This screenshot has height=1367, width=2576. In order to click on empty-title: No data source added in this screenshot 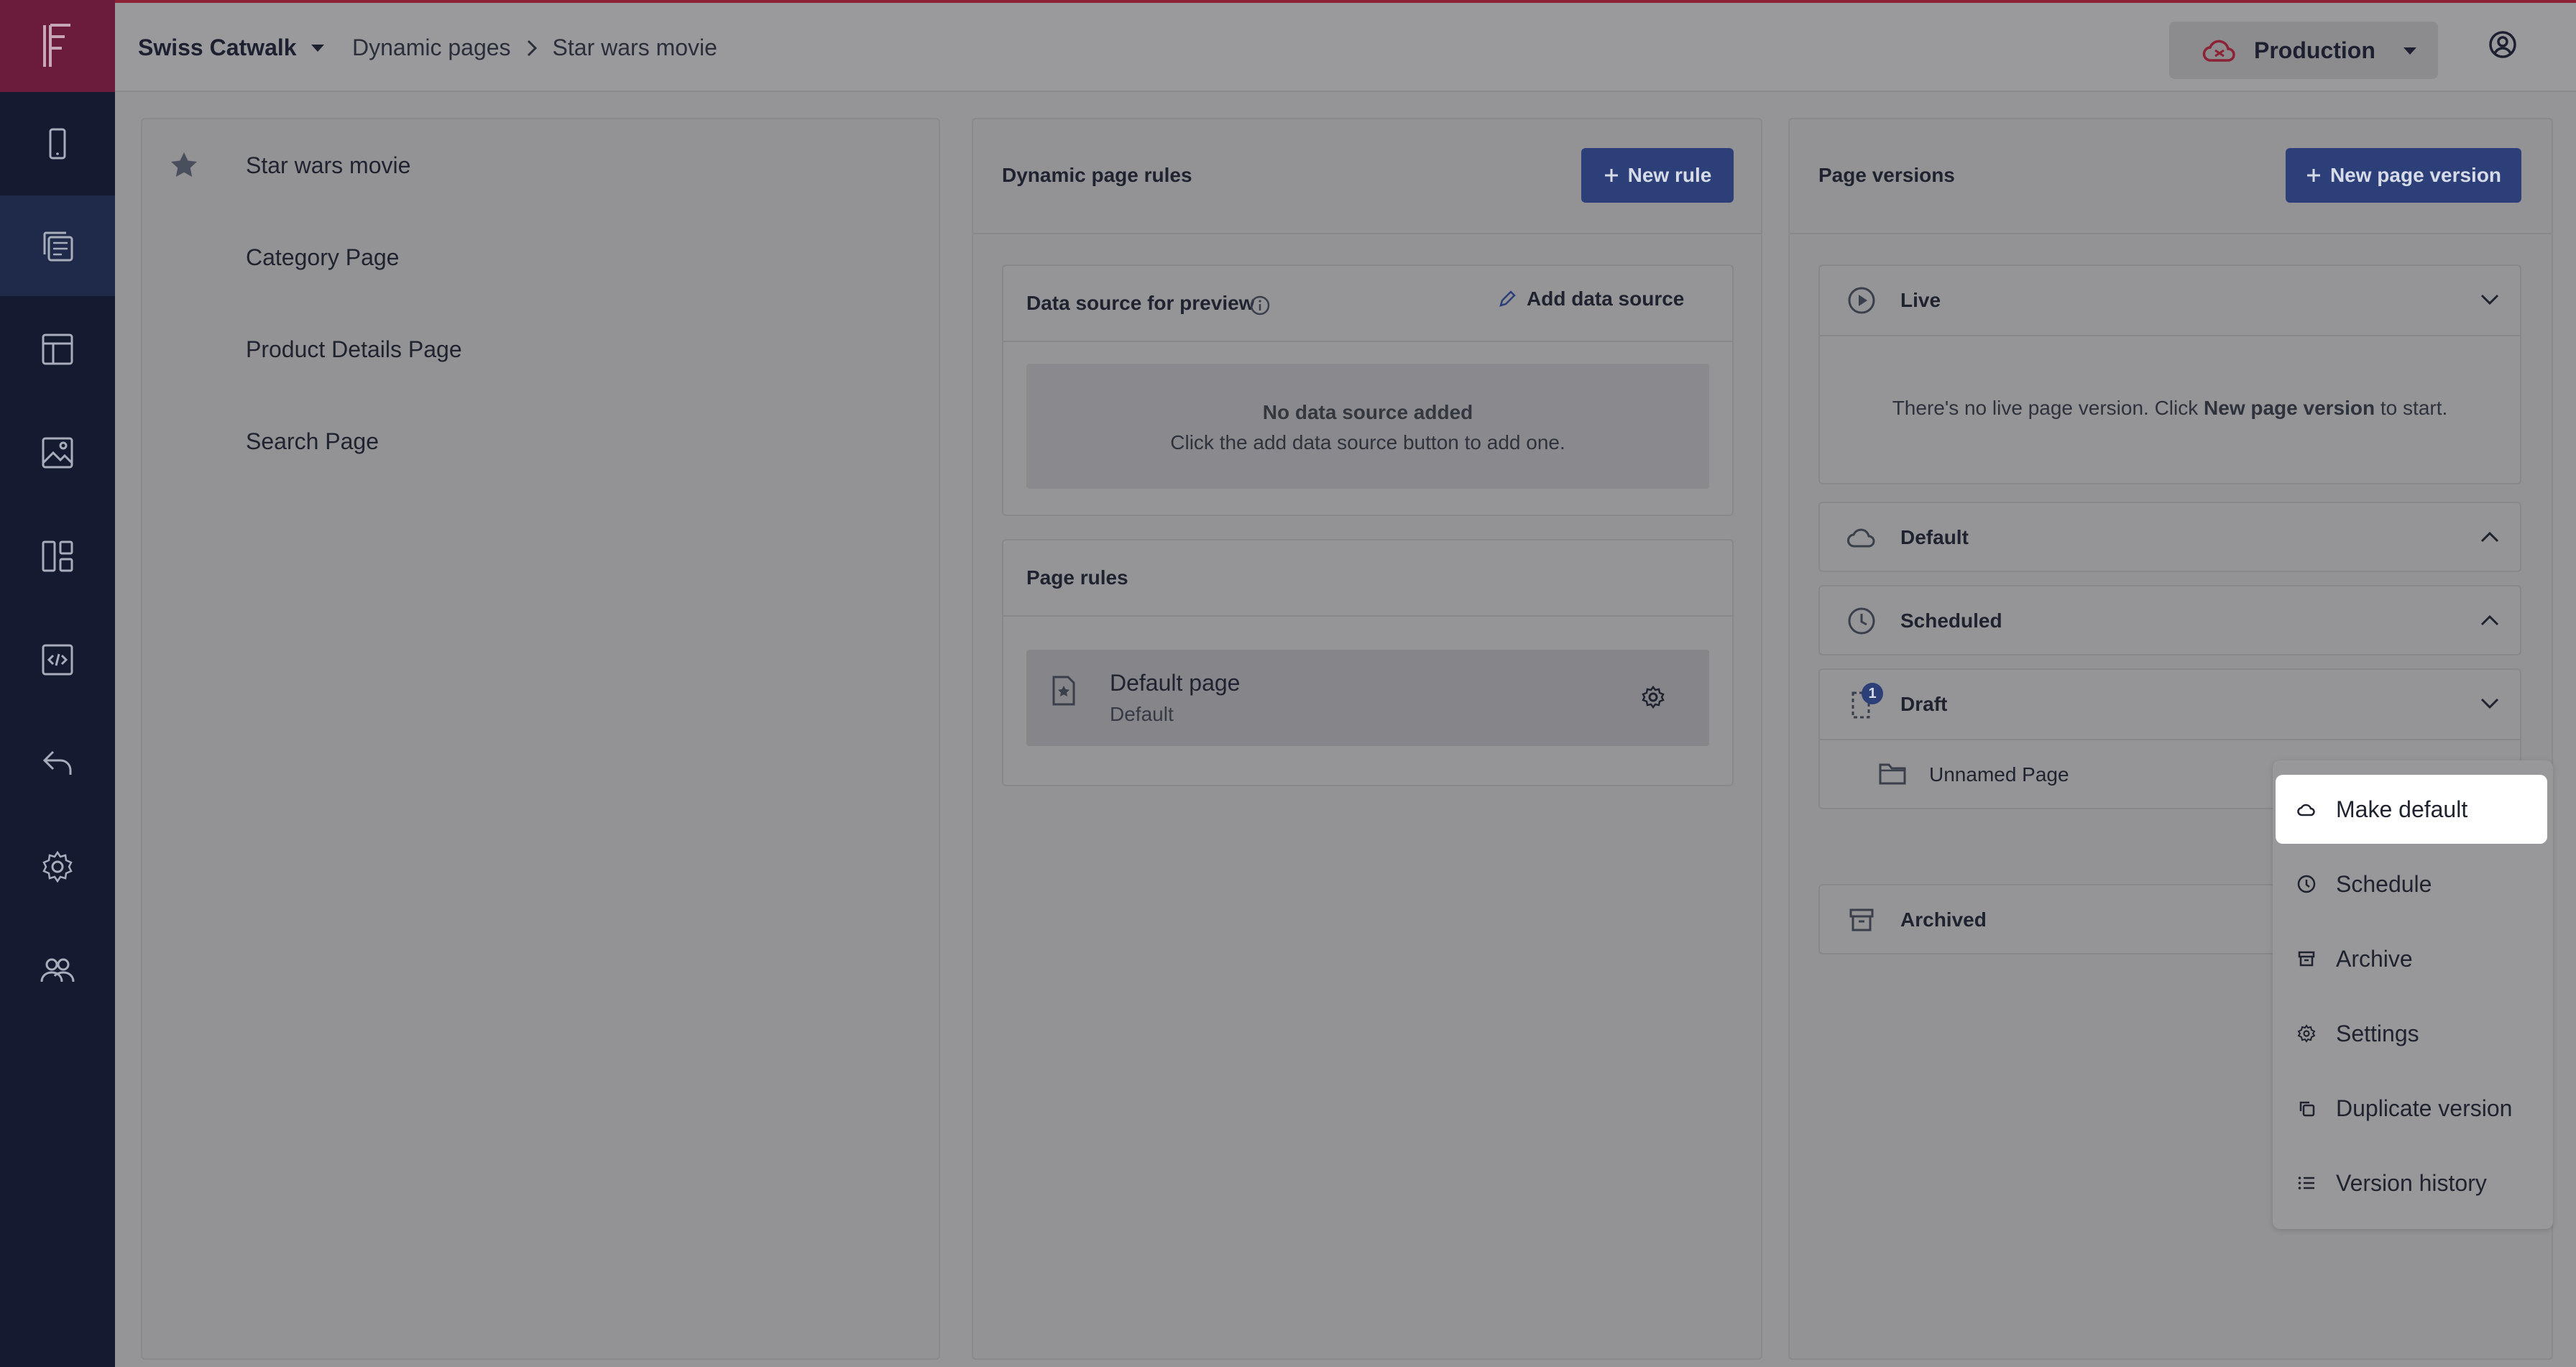, I will do `click(1367, 412)`.